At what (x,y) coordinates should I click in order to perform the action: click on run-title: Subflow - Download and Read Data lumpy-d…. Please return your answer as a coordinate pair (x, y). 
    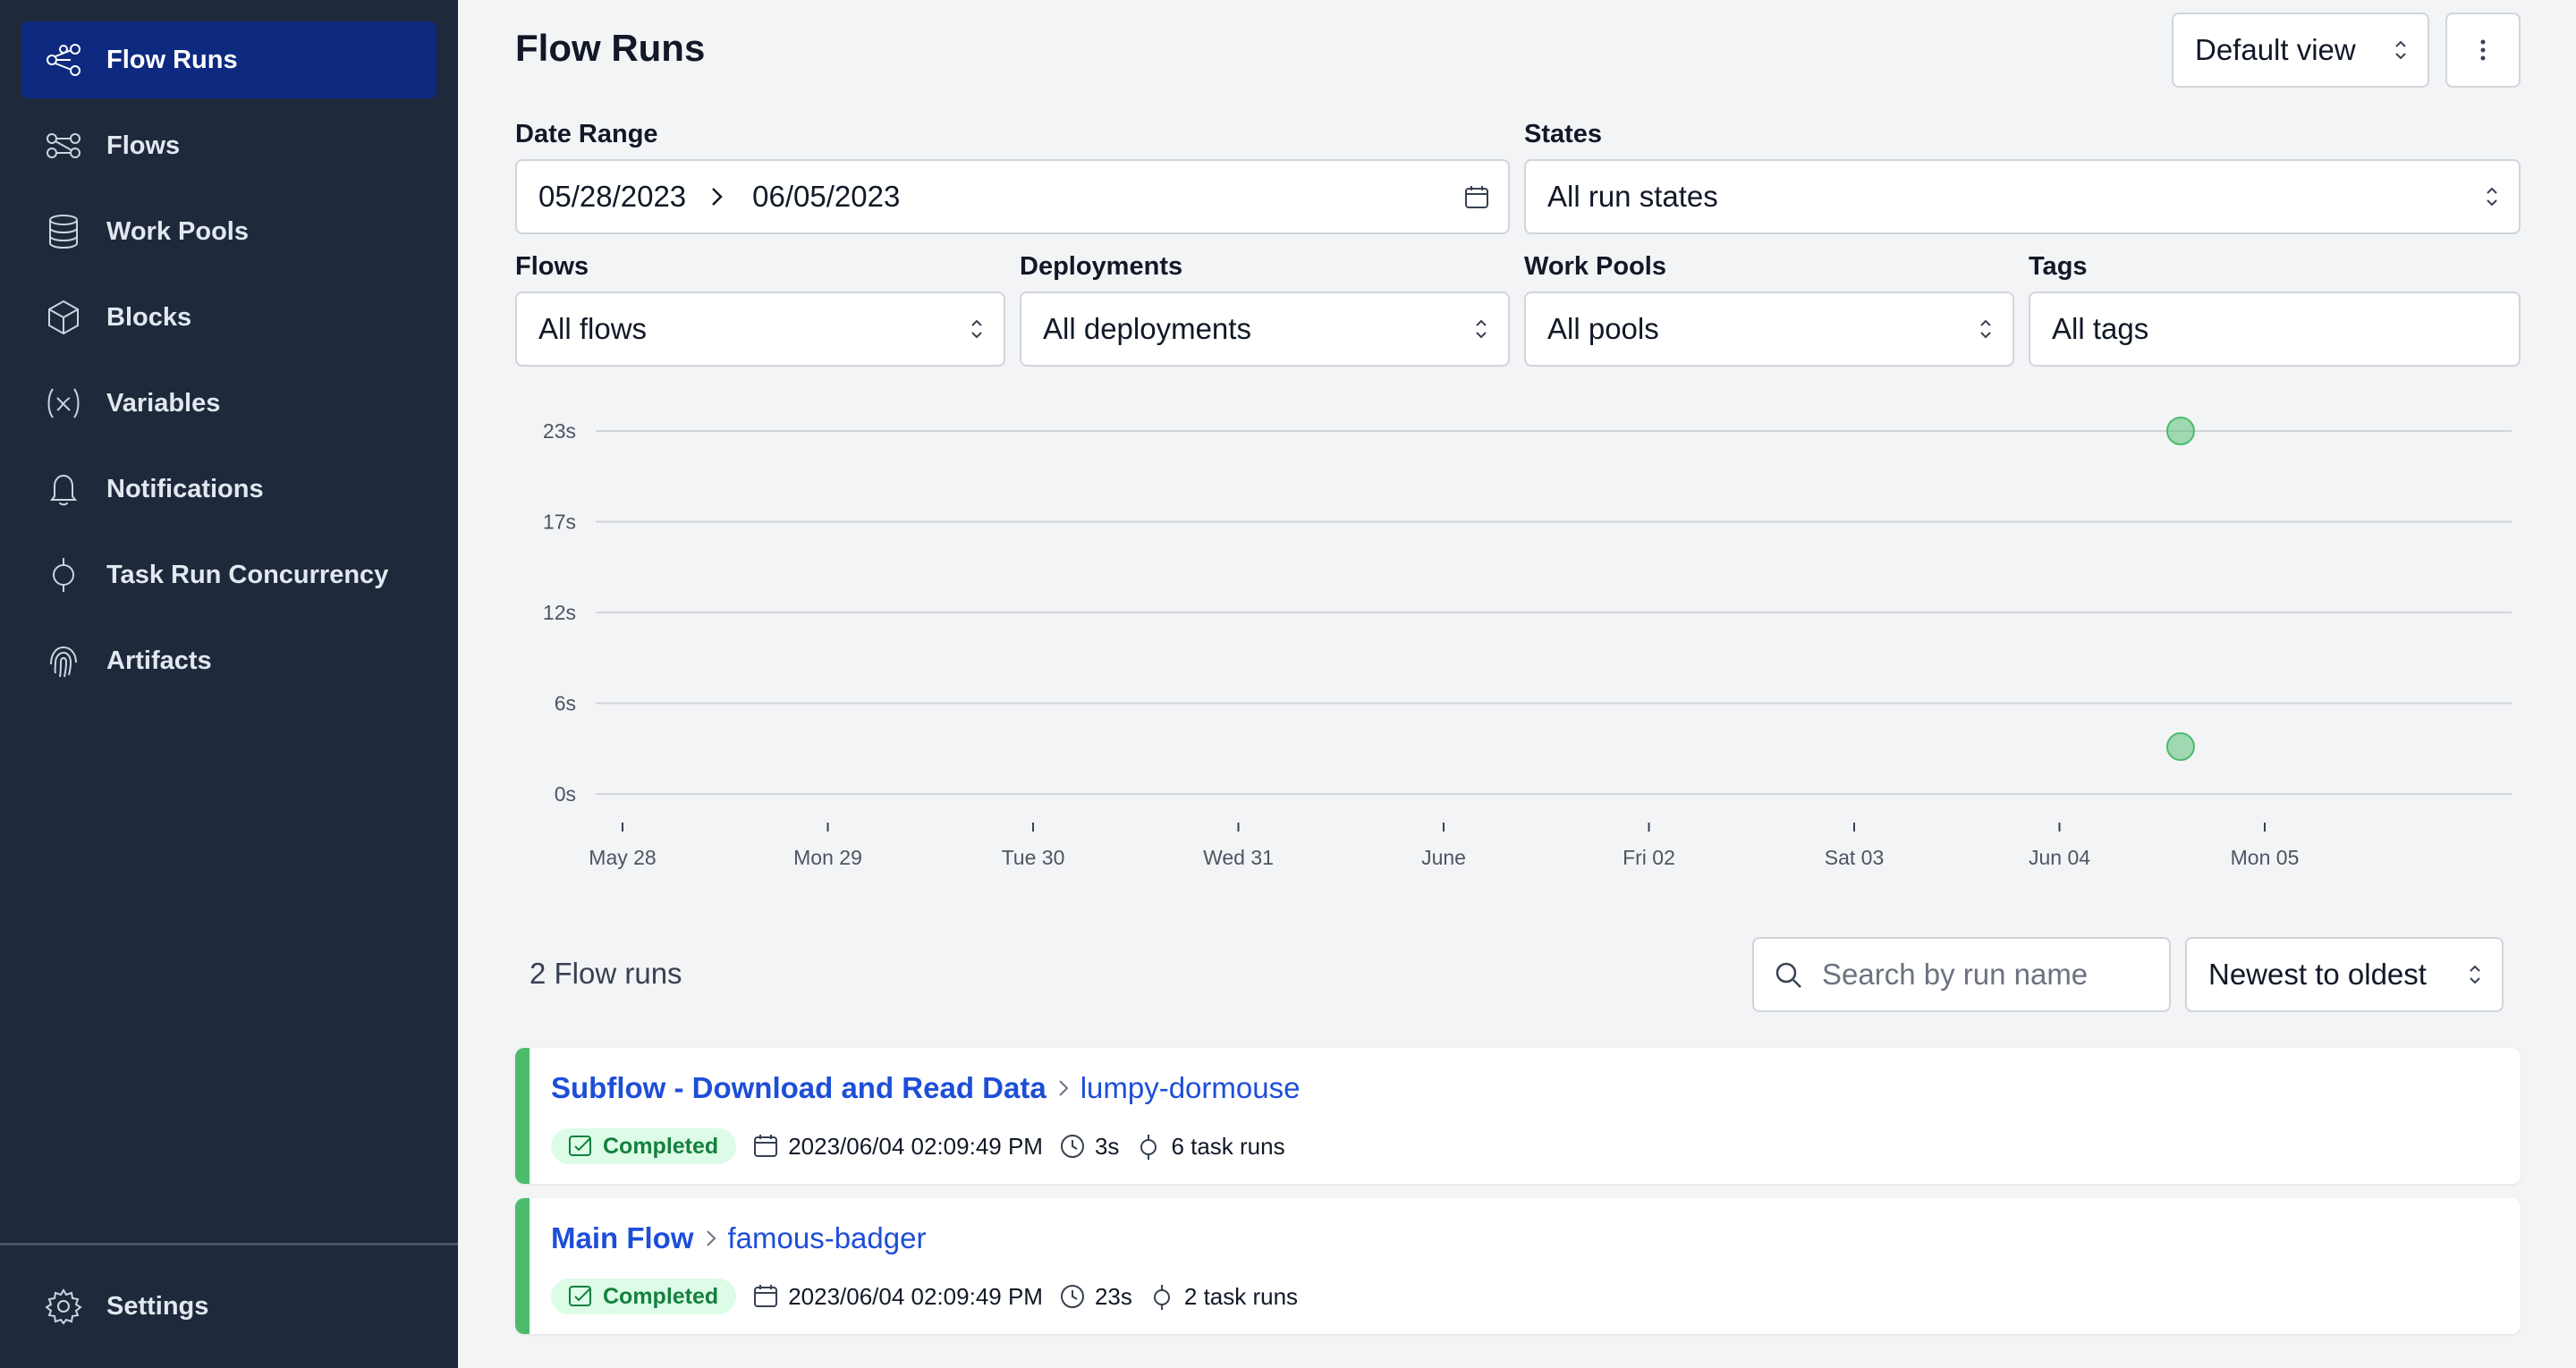
    Looking at the image, I should click on (925, 1088).